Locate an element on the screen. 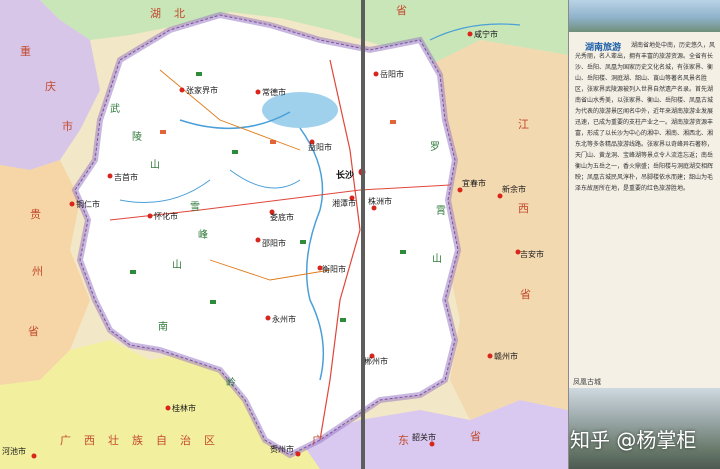 This screenshot has height=469, width=720. label-xuefeng-2: 峰 is located at coordinates (203, 235).